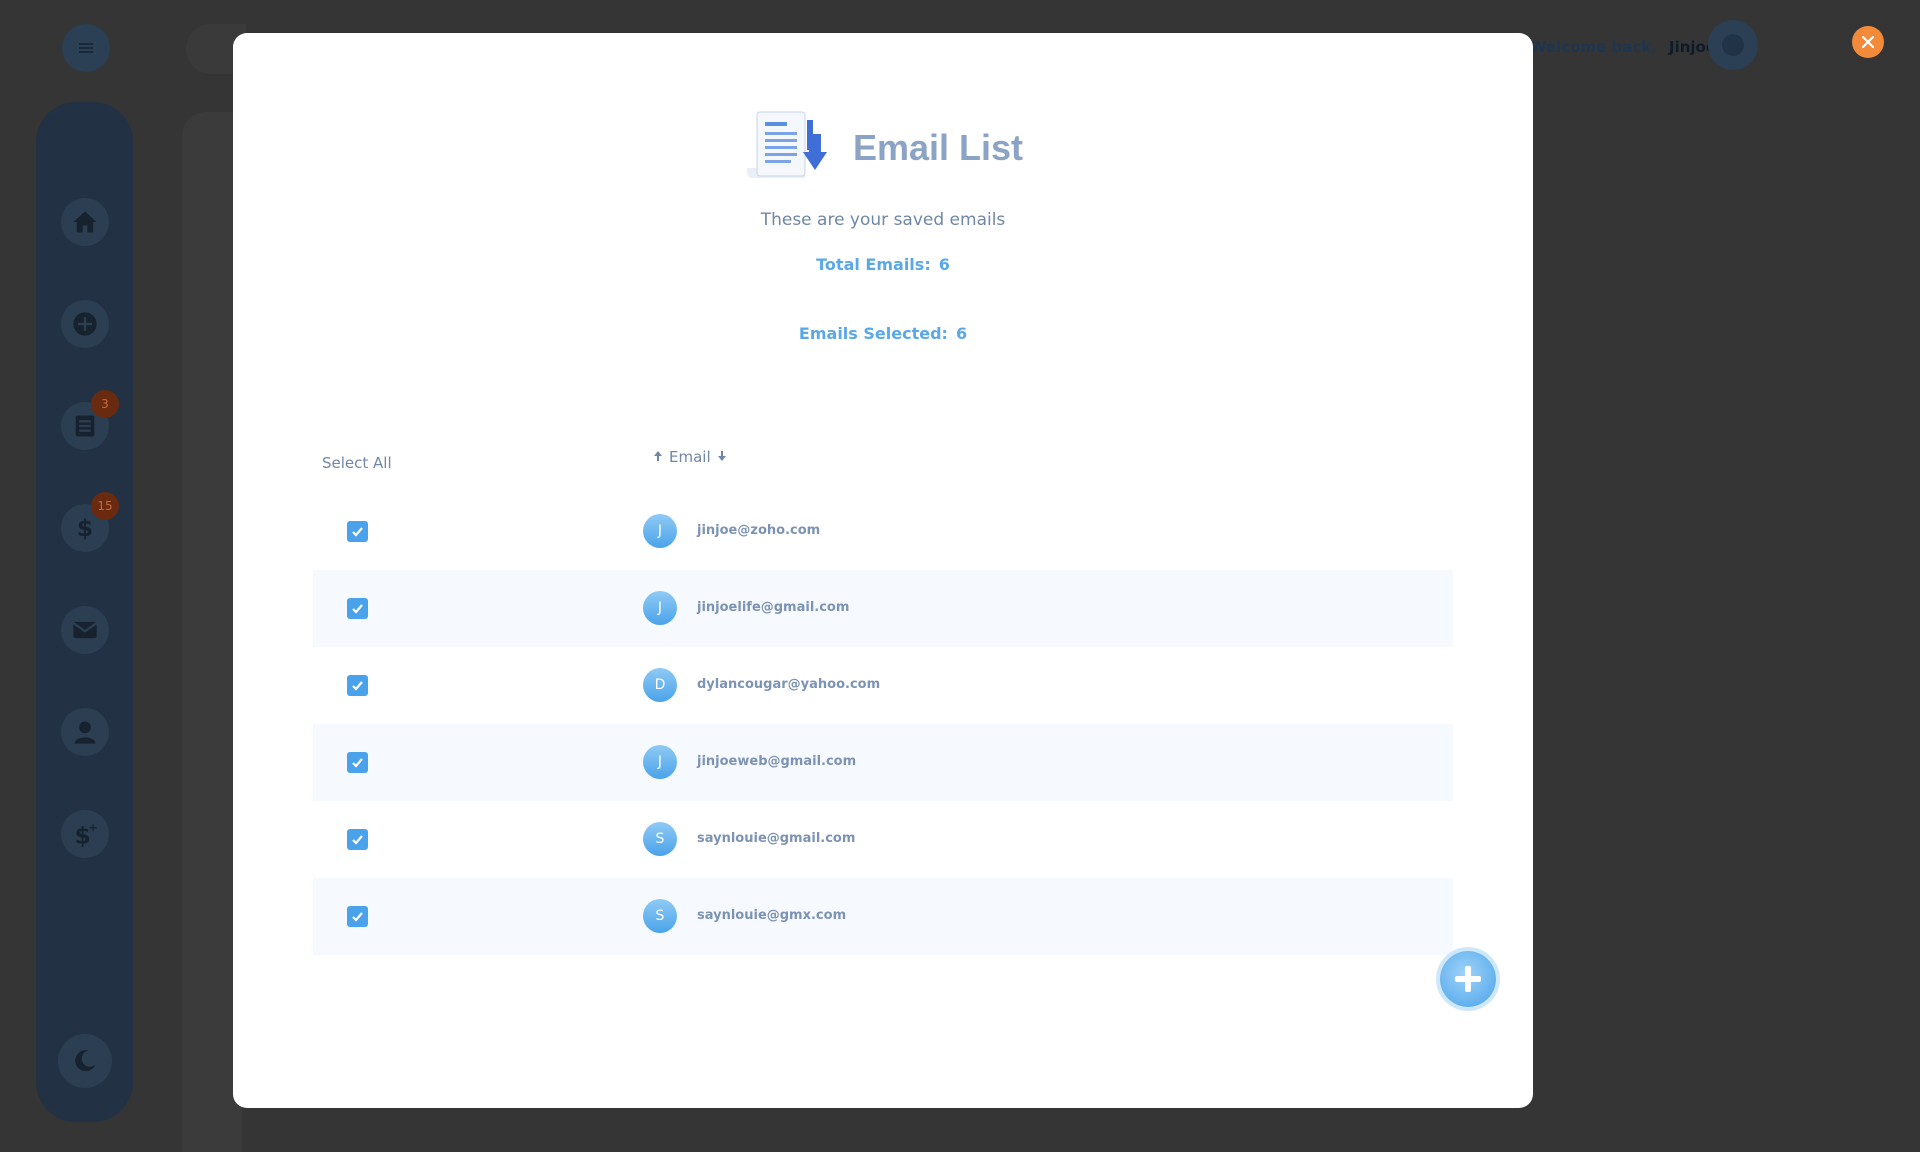  What do you see at coordinates (759, 530) in the screenshot?
I see `email-address: jinjoe@zoho.com` at bounding box center [759, 530].